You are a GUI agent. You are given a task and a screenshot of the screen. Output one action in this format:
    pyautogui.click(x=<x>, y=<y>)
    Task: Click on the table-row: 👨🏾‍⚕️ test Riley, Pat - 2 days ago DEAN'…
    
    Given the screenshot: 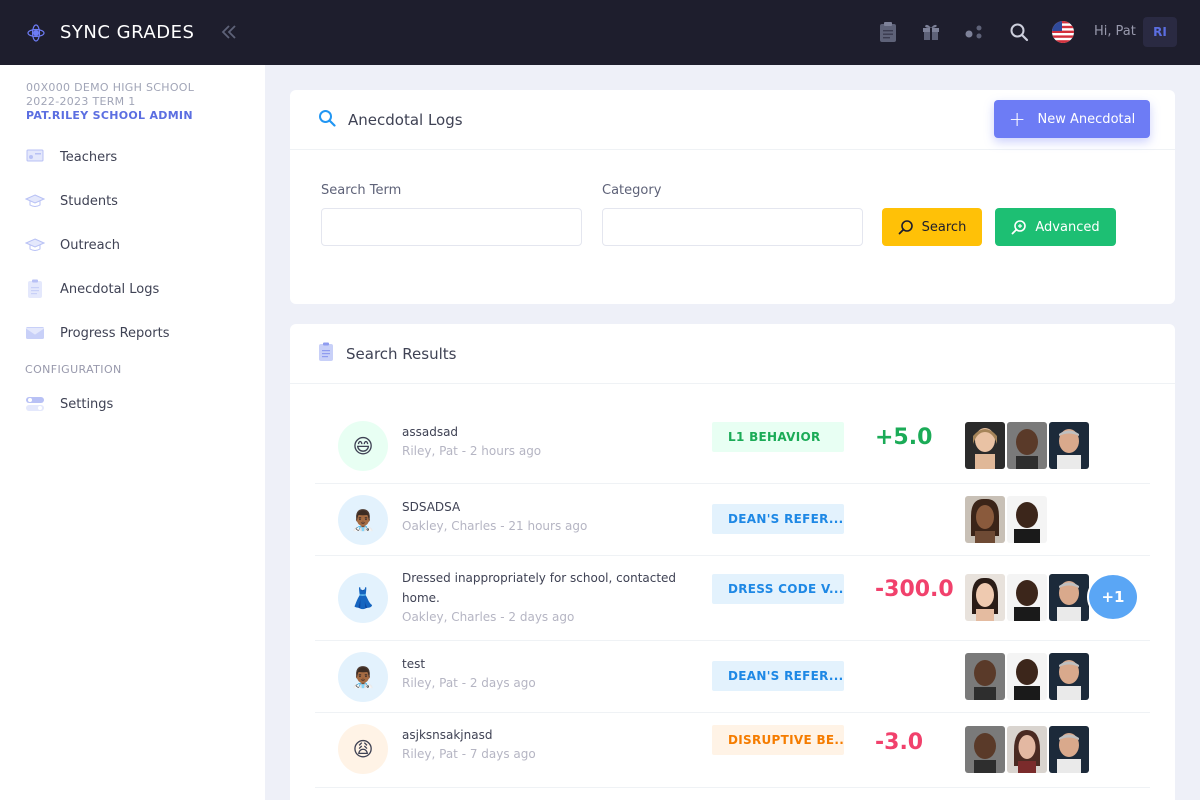 What is the action you would take?
    pyautogui.click(x=732, y=677)
    